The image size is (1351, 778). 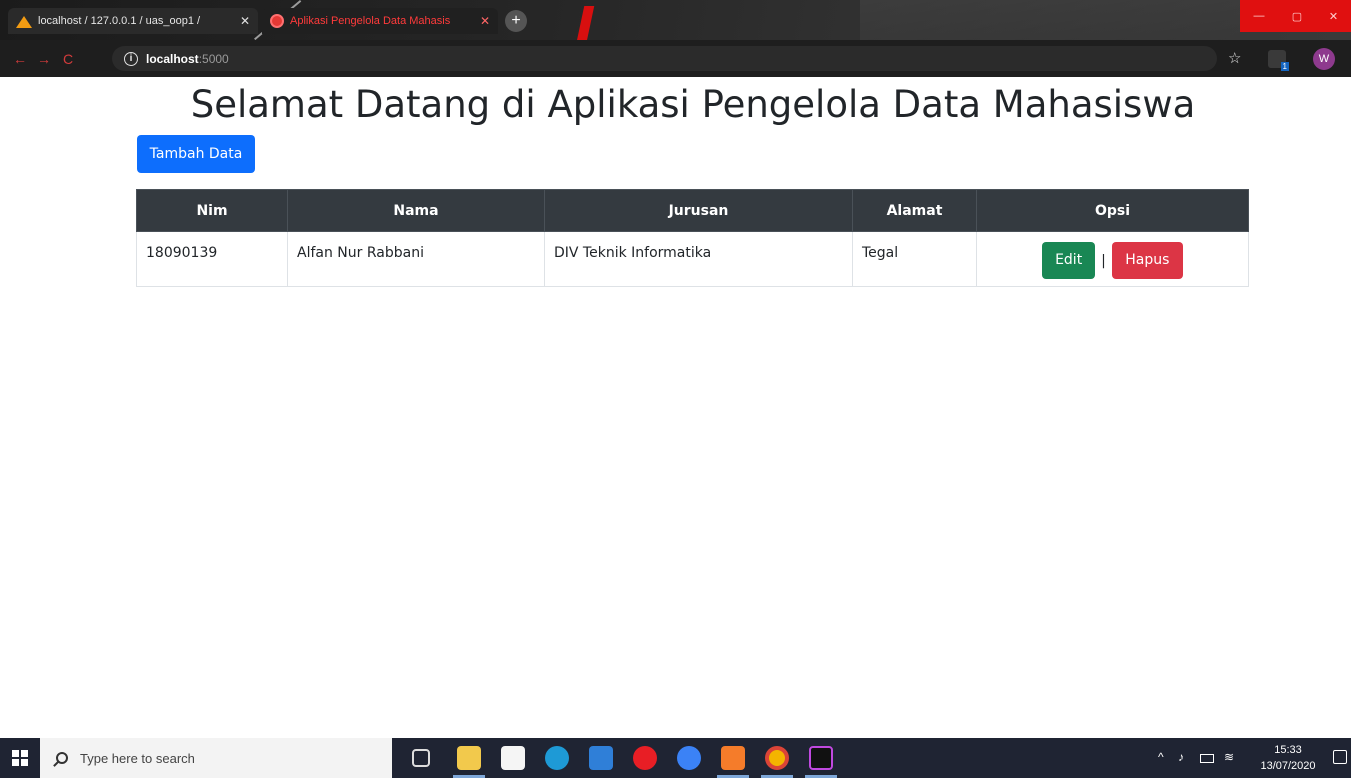 What do you see at coordinates (212, 259) in the screenshot?
I see `cell-nim: 18090139` at bounding box center [212, 259].